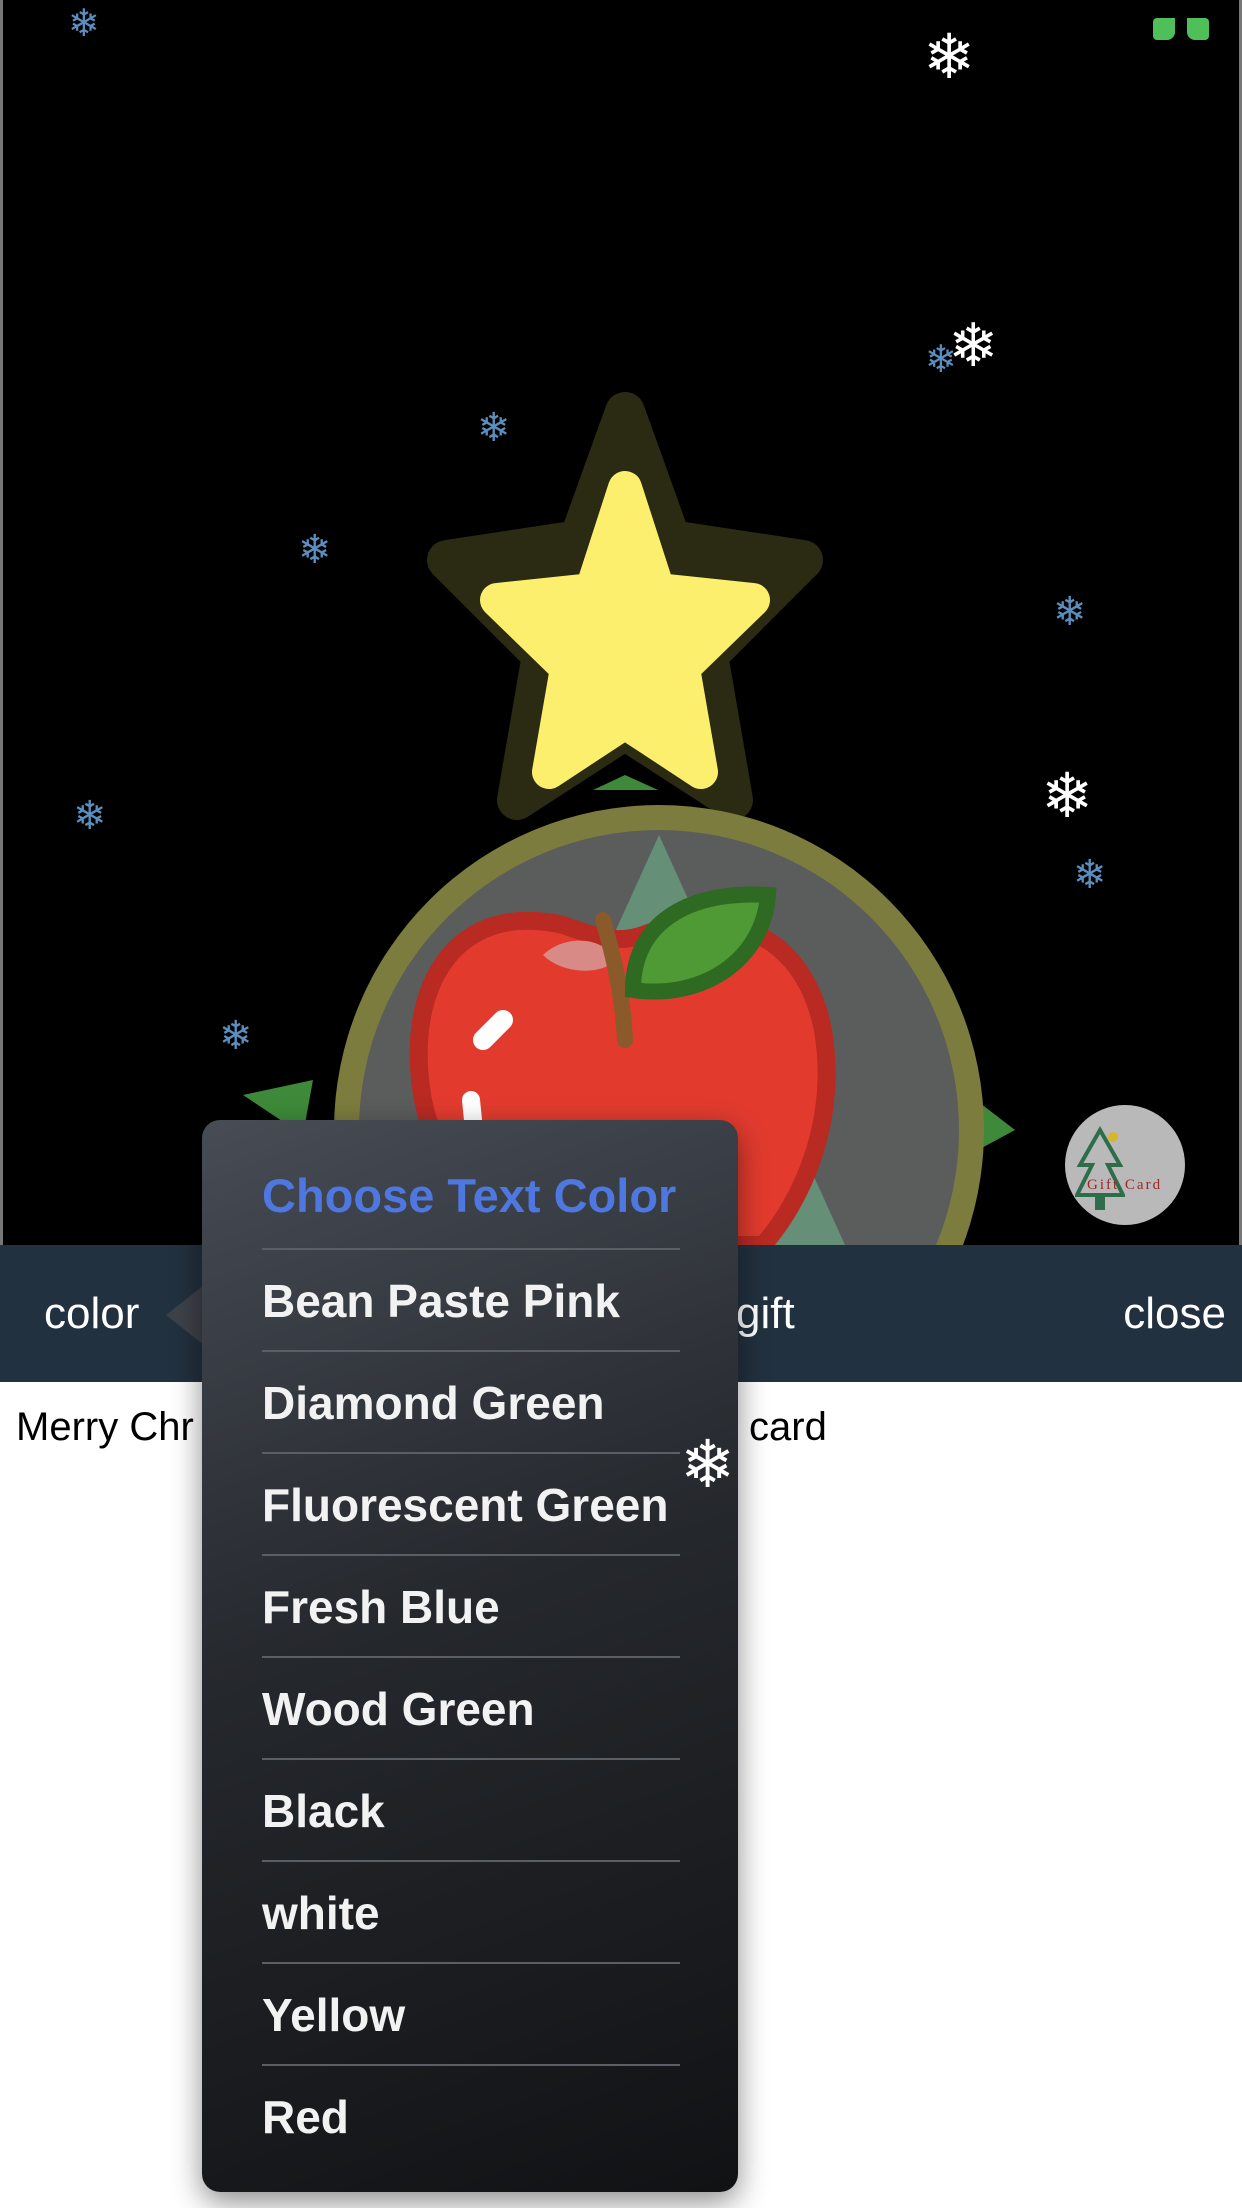 This screenshot has width=1242, height=2208. What do you see at coordinates (105, 1427) in the screenshot?
I see `card-message-left: Merry Chr` at bounding box center [105, 1427].